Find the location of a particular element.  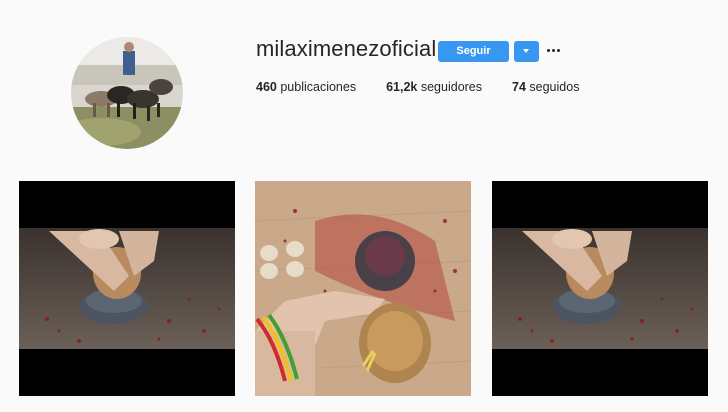

stat-followers: 61,2k seguidores is located at coordinates (434, 87).